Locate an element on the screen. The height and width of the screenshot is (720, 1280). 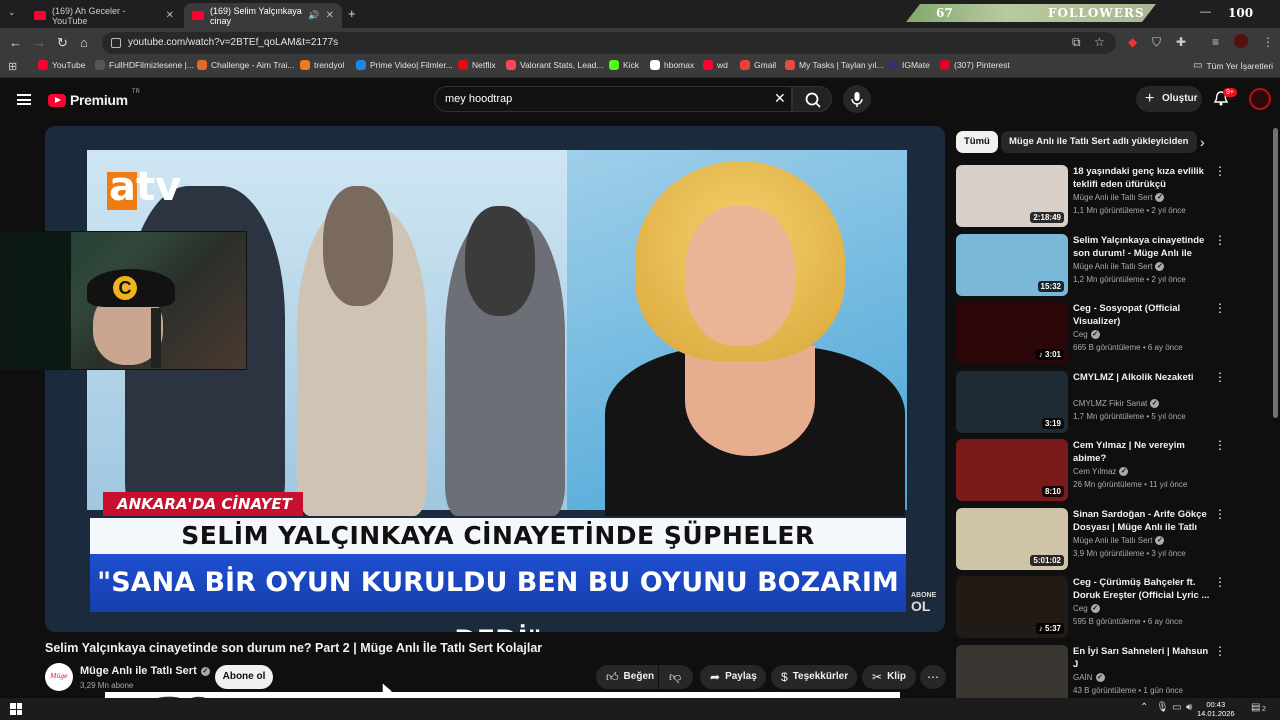
minimize-icon: — is located at coordinates (1205, 12).